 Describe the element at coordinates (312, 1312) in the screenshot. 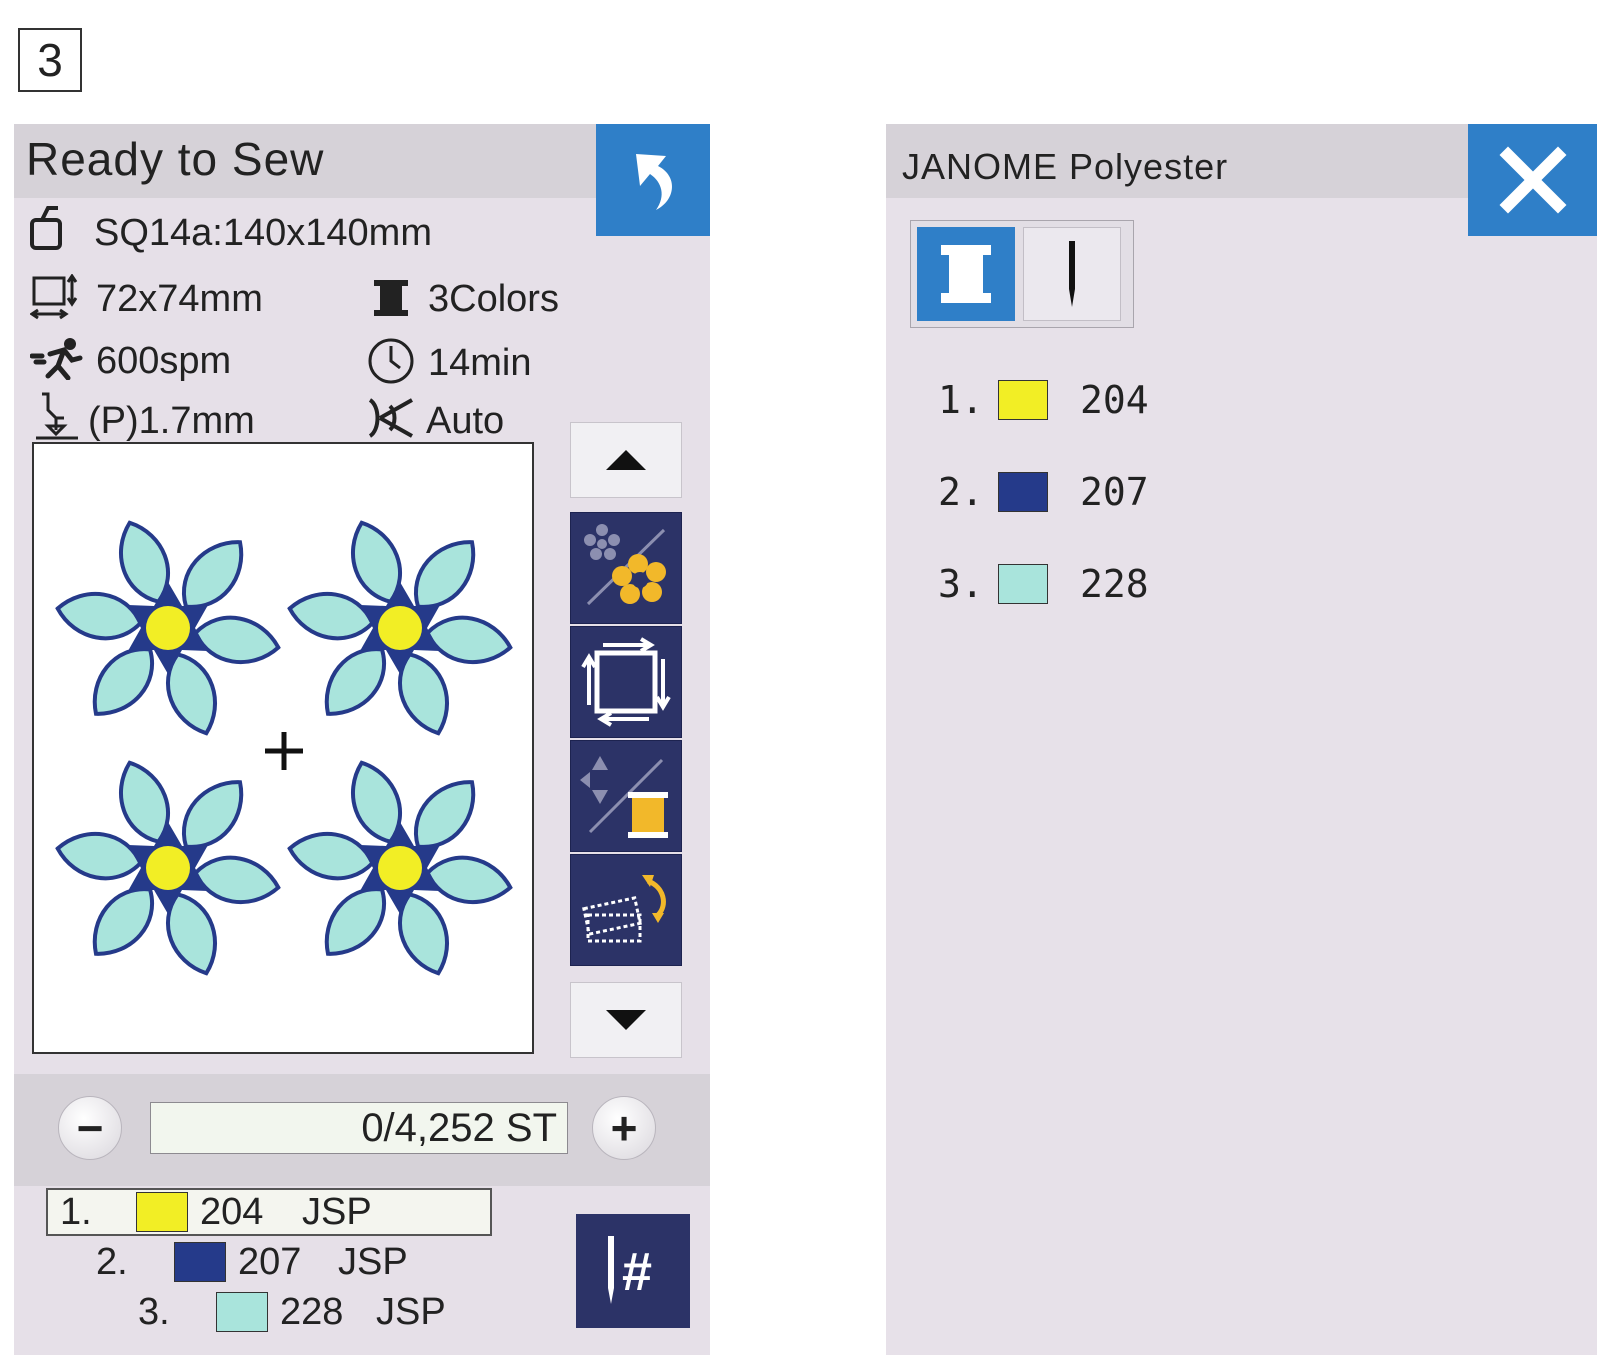

I see `thread-code: 228` at that location.